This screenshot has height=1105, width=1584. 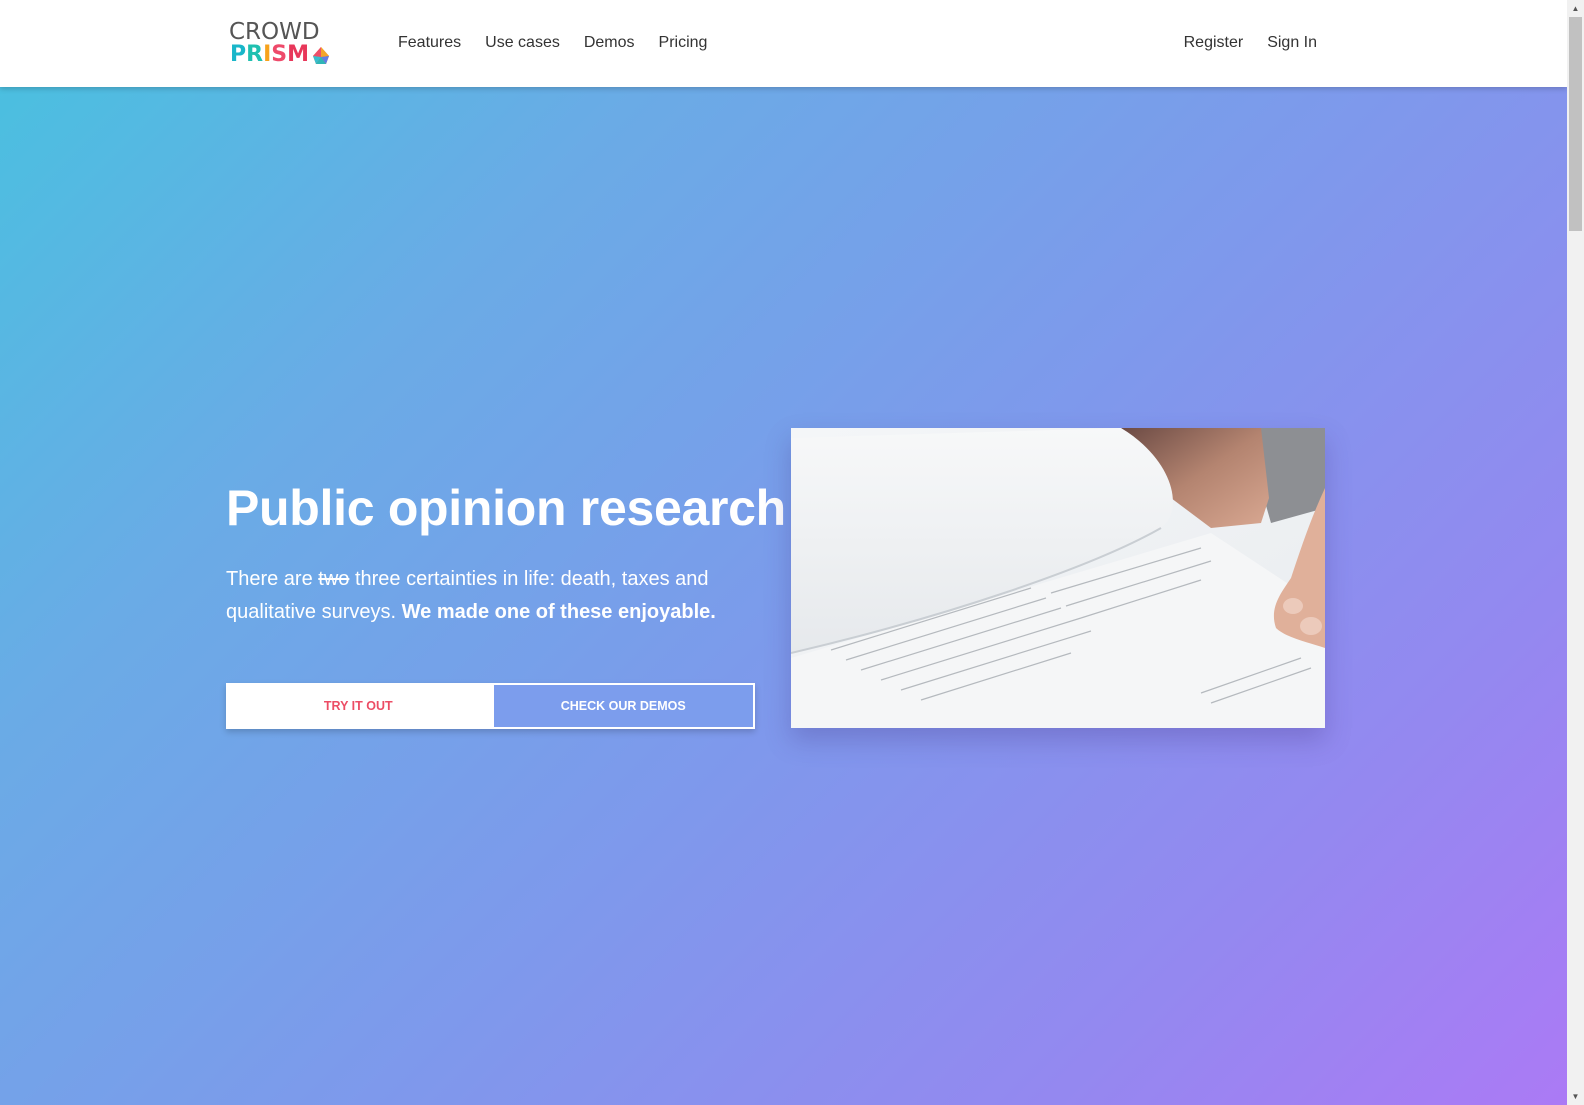 What do you see at coordinates (274, 32) in the screenshot?
I see `logo-crowd-text: CROWD` at bounding box center [274, 32].